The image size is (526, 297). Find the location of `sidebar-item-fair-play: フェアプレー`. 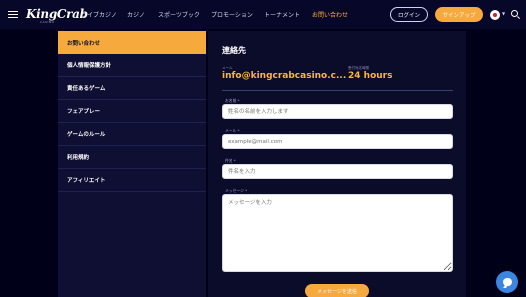

sidebar-item-fair-play: フェアプレー is located at coordinates (132, 111).